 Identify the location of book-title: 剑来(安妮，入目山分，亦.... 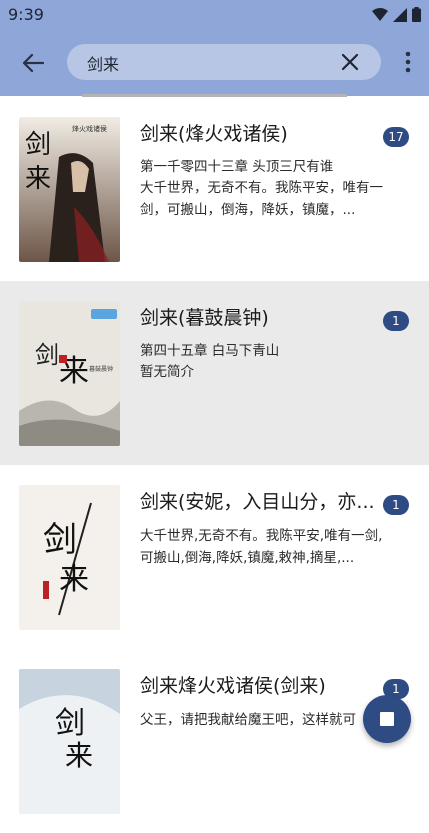
(257, 502).